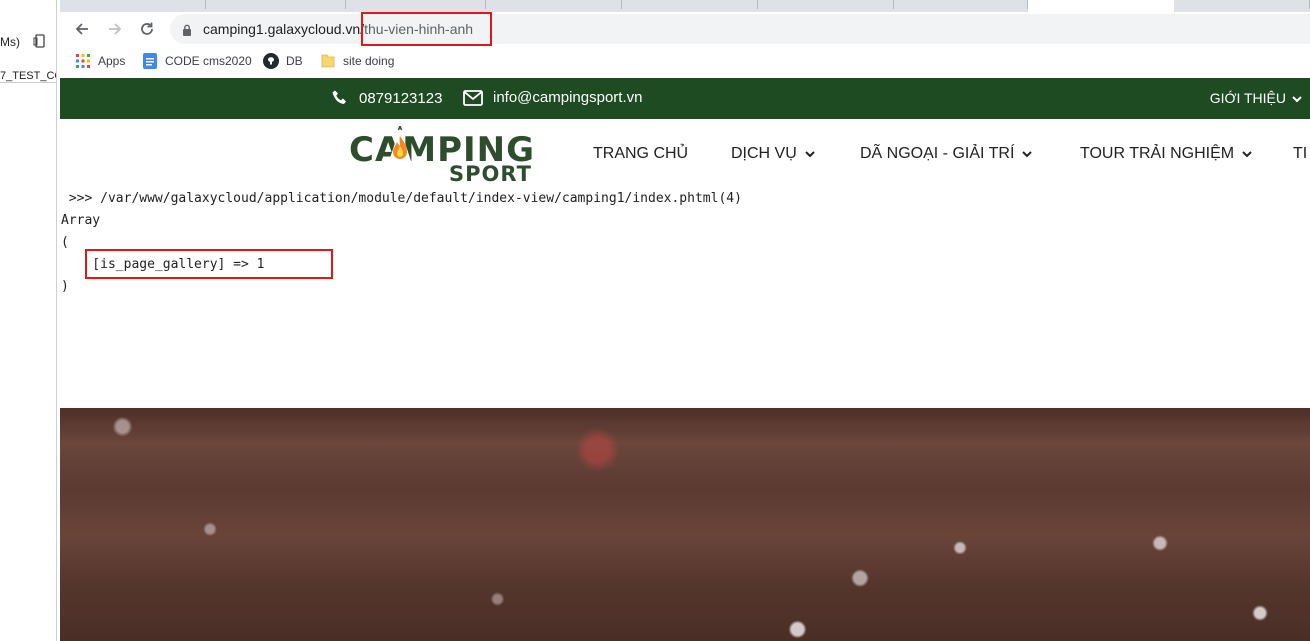 This screenshot has width=1310, height=641. I want to click on logo-word-sport: SPORT, so click(490, 174).